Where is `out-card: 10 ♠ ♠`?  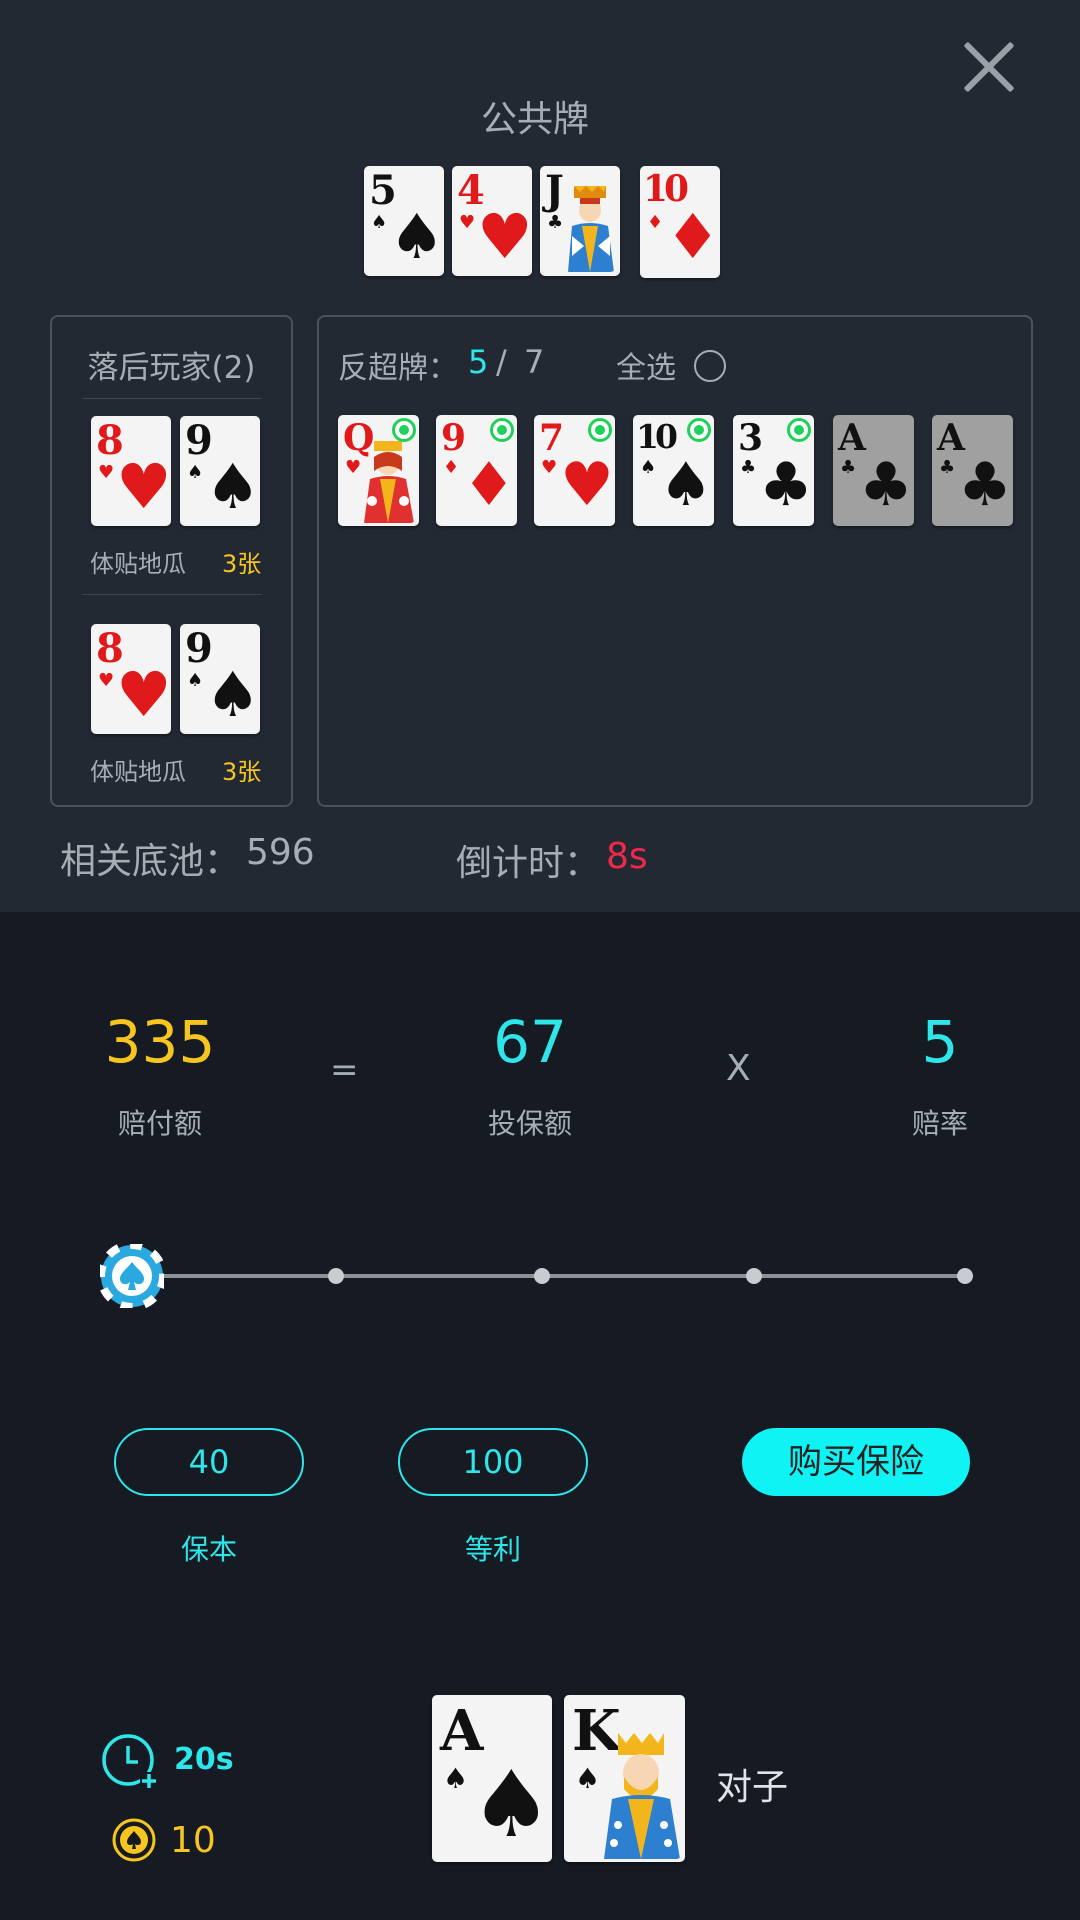
out-card: 10 ♠ ♠ is located at coordinates (673, 470).